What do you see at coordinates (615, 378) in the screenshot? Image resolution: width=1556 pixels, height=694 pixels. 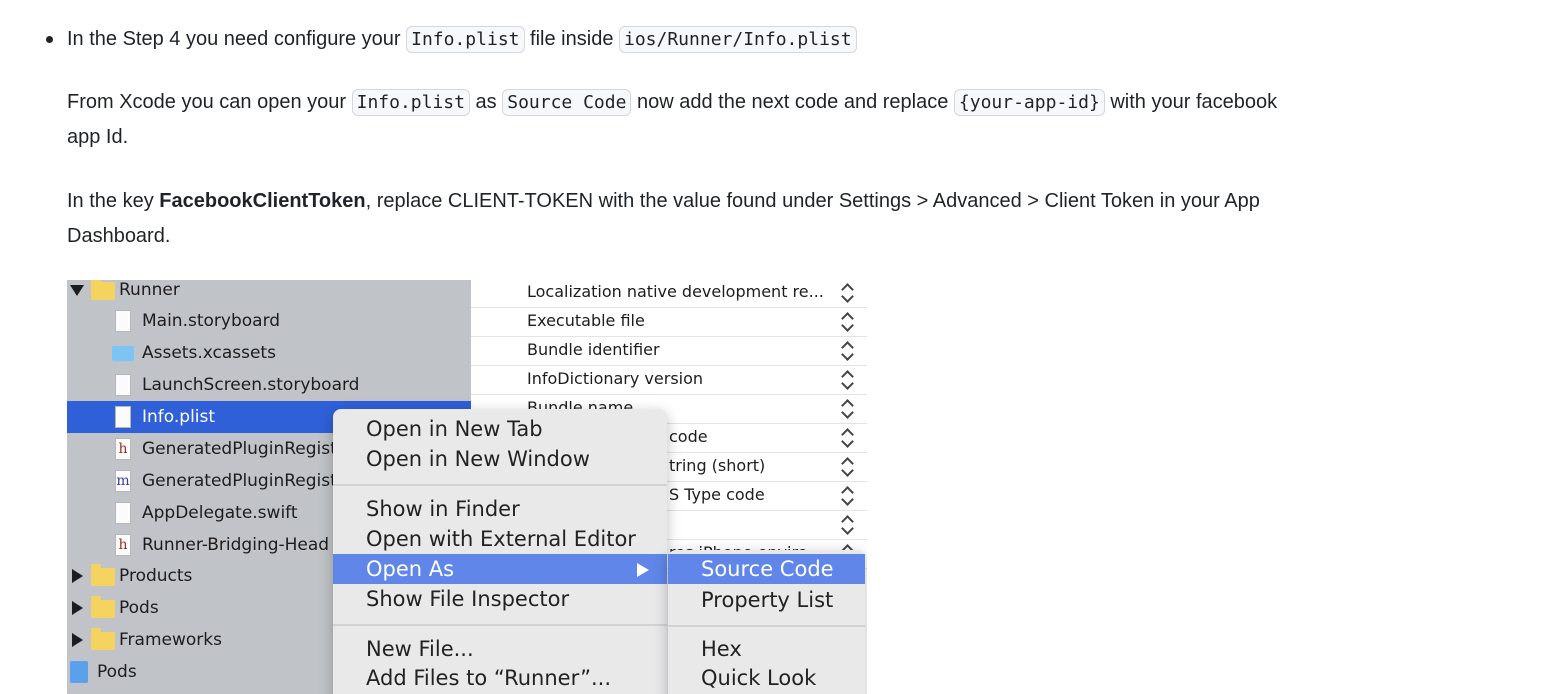 I see `plist-key: InfoDictionary version` at bounding box center [615, 378].